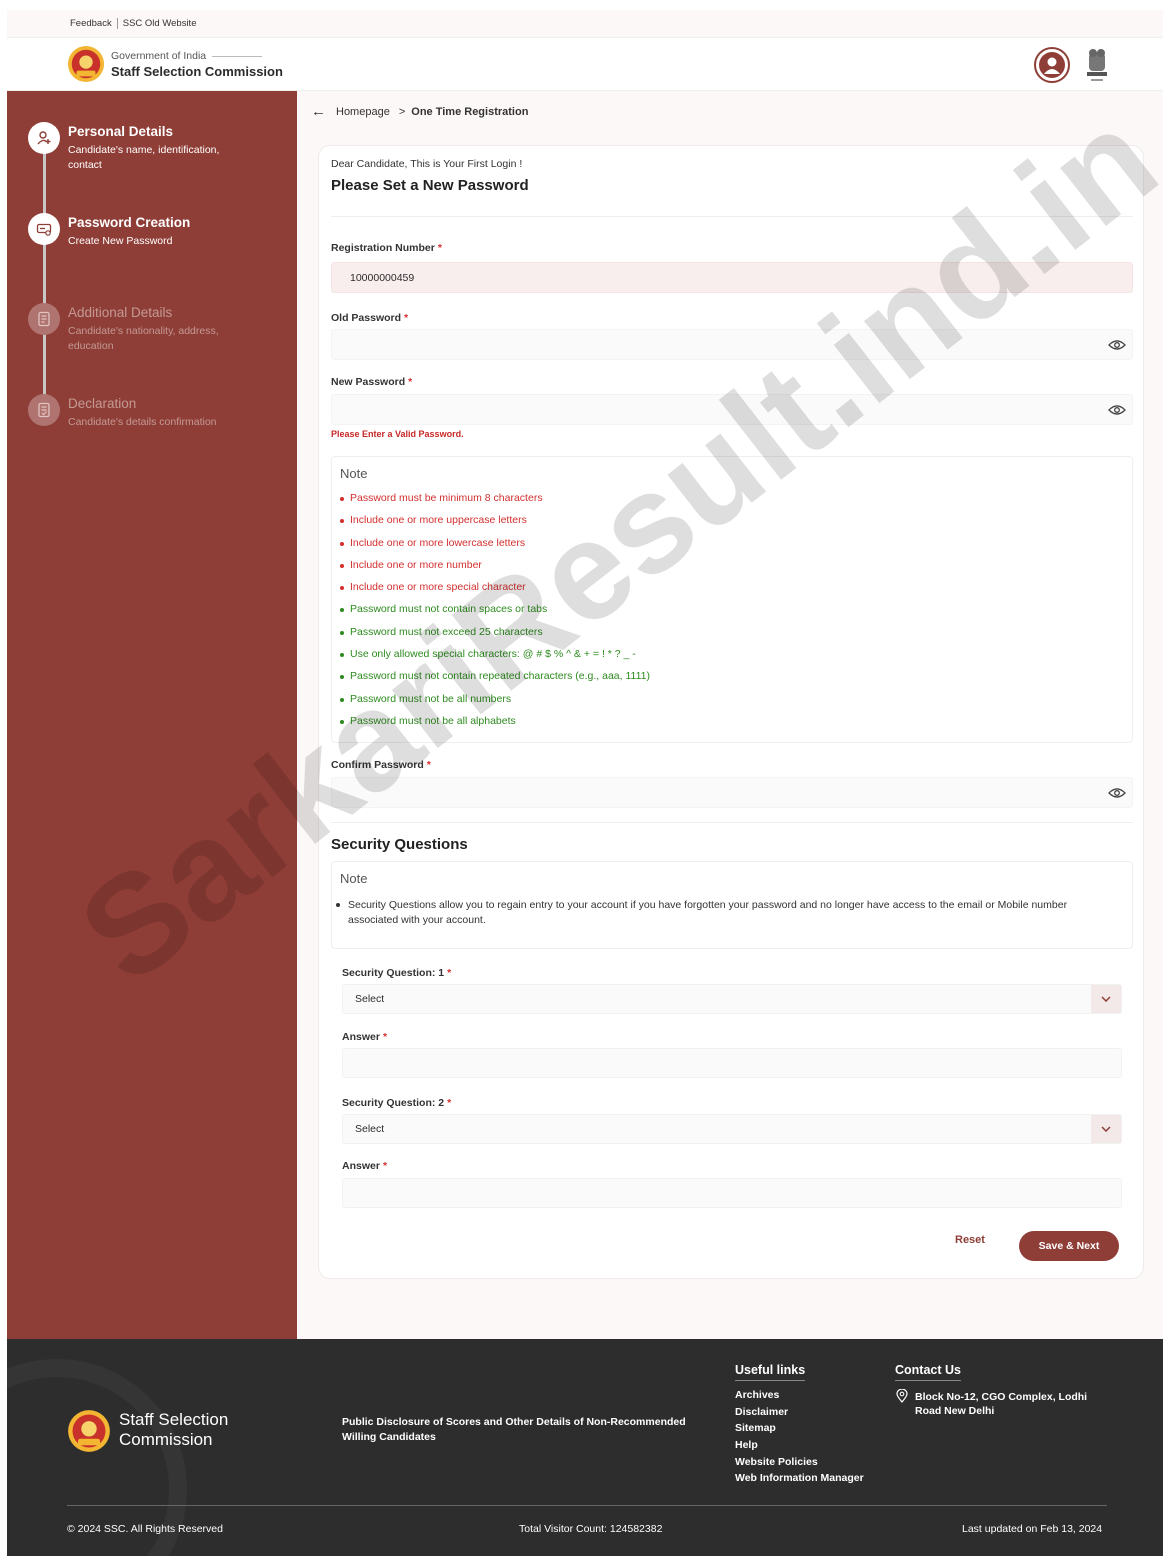  Describe the element at coordinates (495, 525) in the screenshot. I see `password-rule-item: Include one or more uppercase letters` at that location.